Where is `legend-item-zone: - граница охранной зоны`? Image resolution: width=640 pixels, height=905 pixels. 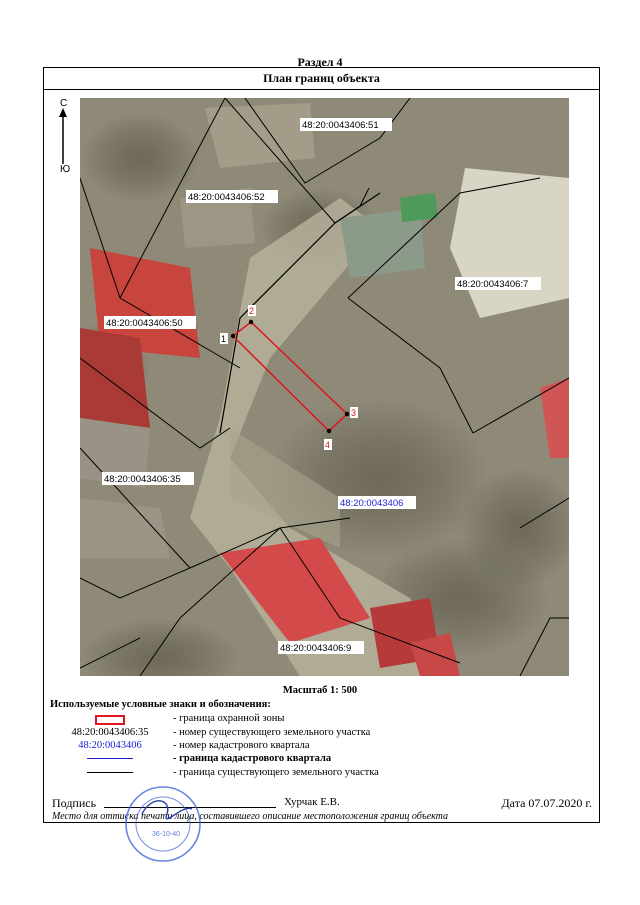
legend-item-zone: - граница охранной зоны is located at coordinates (310, 719).